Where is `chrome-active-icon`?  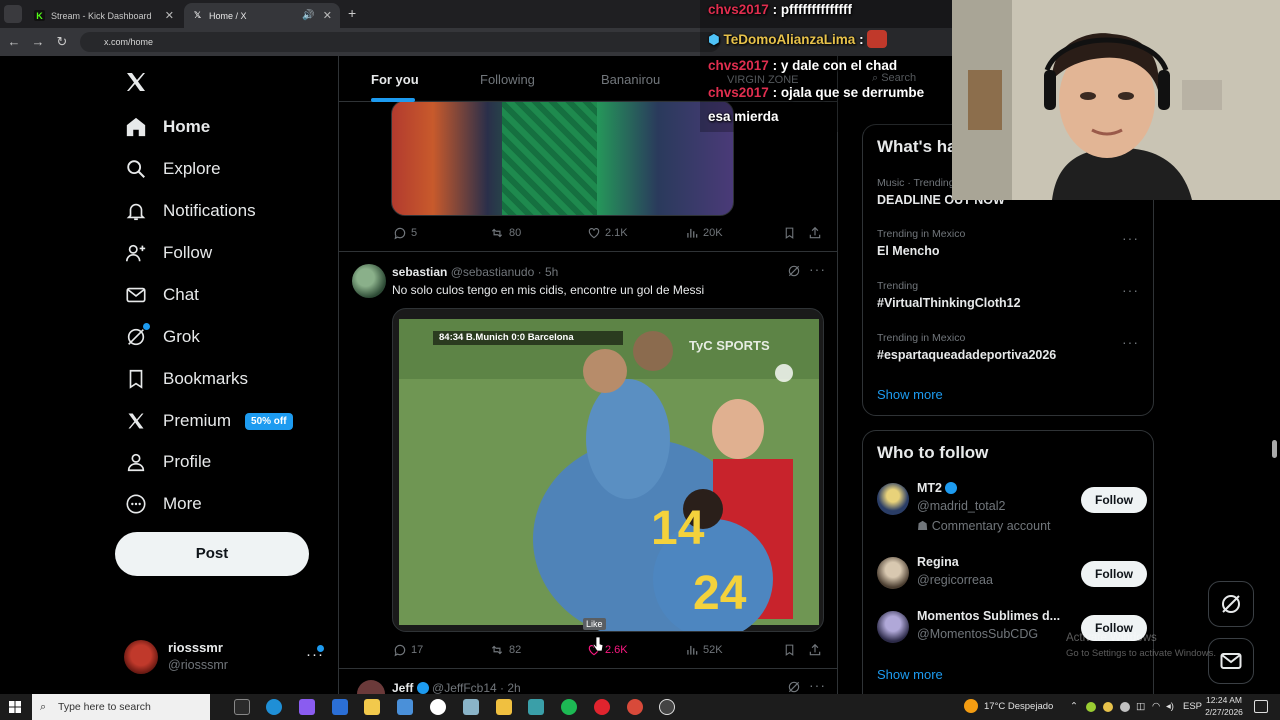 chrome-active-icon is located at coordinates (635, 707).